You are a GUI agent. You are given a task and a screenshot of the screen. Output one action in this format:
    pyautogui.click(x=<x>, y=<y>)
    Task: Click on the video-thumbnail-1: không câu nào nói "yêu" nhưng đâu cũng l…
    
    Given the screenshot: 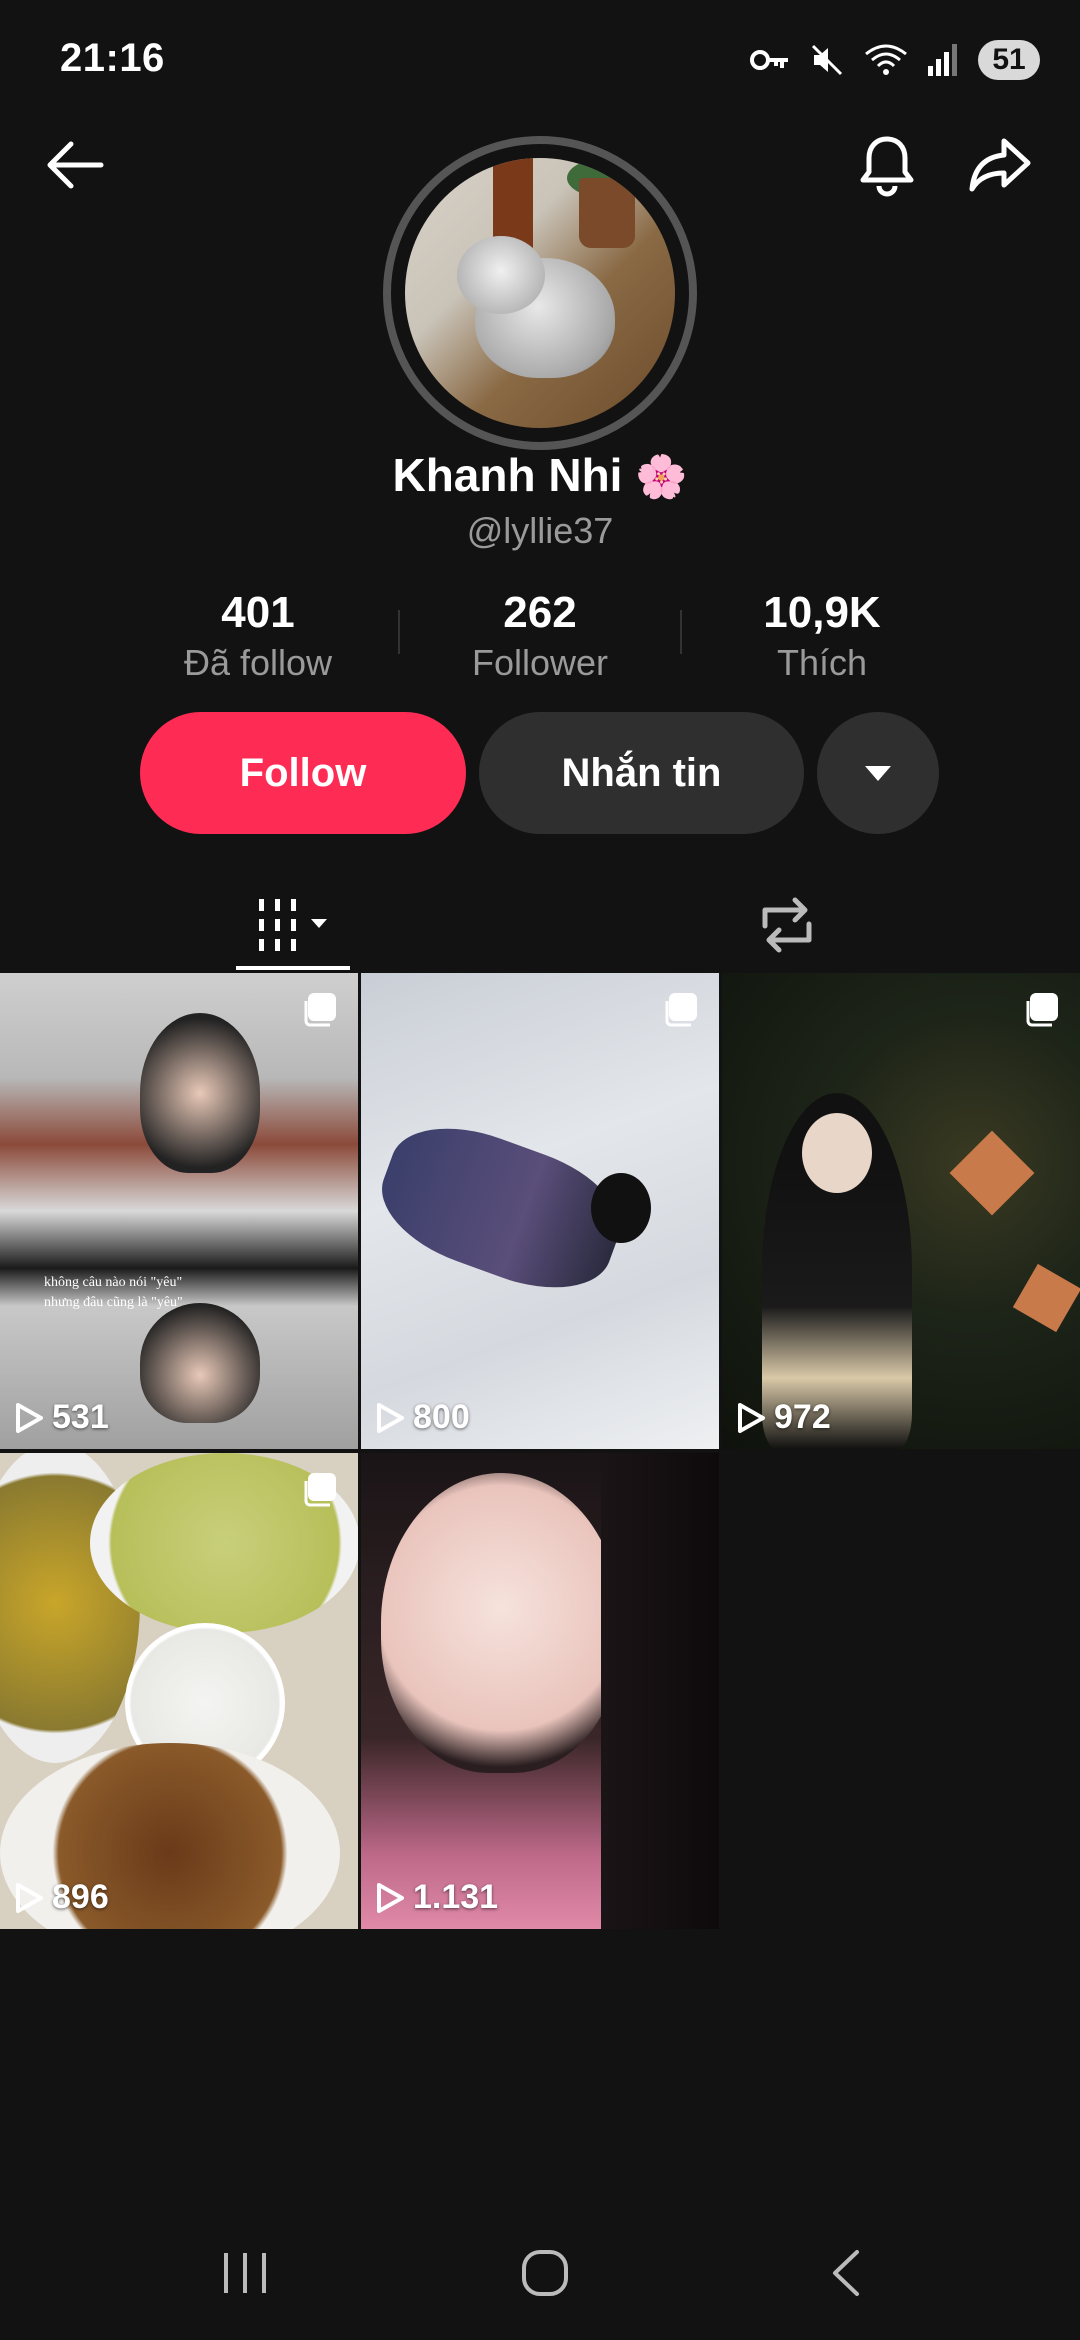 What is the action you would take?
    pyautogui.click(x=179, y=1211)
    